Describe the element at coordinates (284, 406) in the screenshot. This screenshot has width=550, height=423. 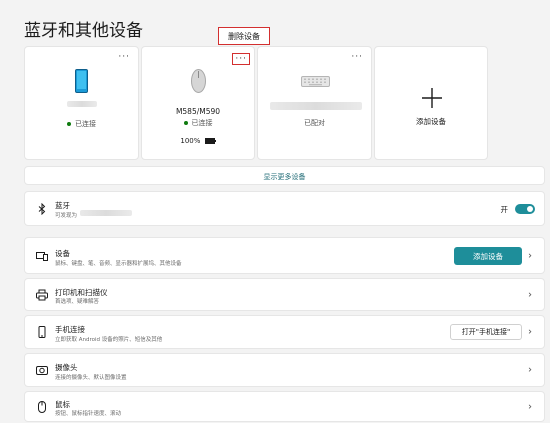
I see `mouse-row: 鼠标 按钮、鼠标指针速度、滚动 ›` at that location.